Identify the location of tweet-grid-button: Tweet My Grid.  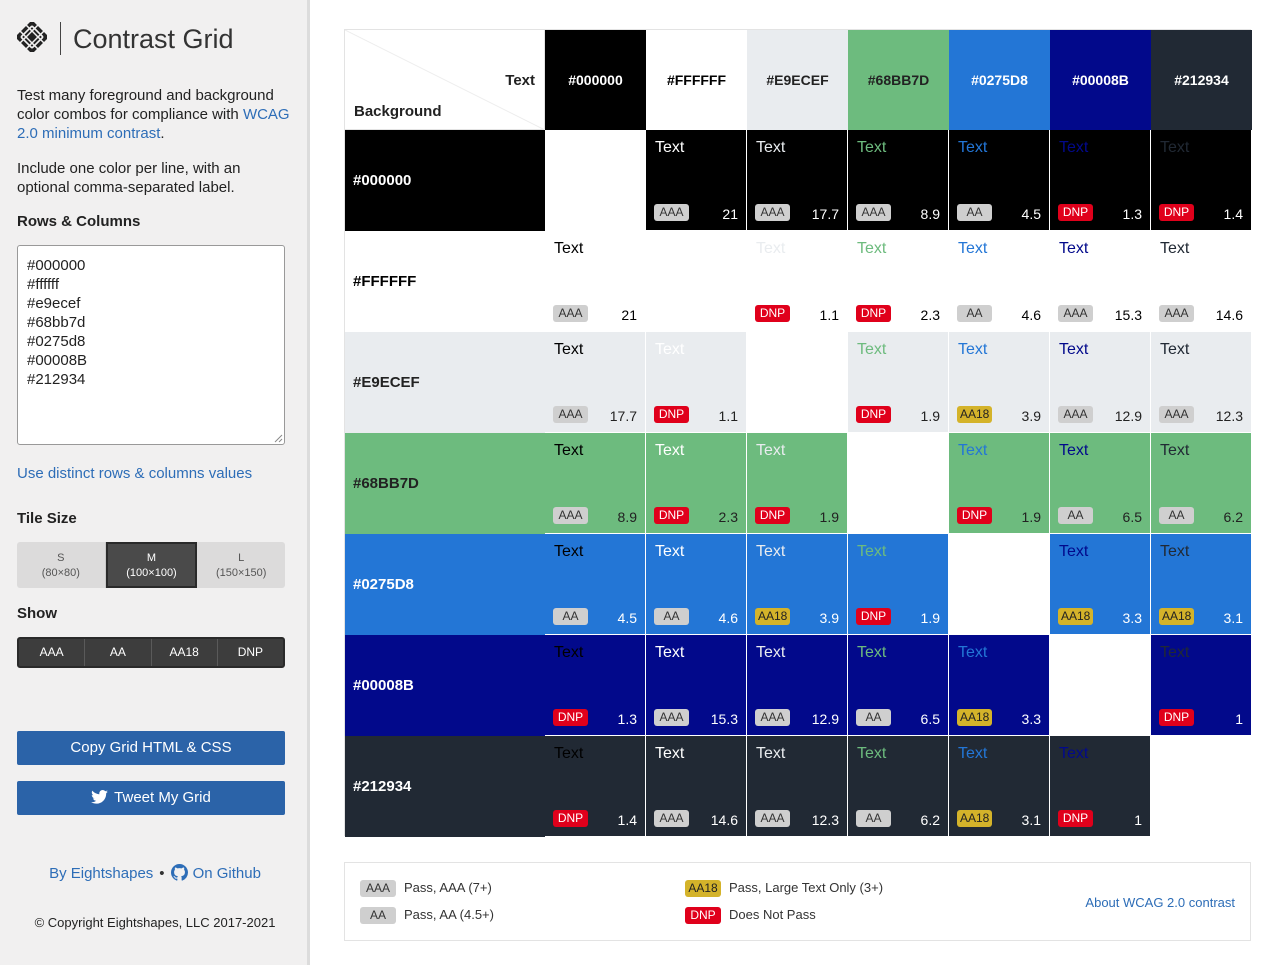
(151, 798).